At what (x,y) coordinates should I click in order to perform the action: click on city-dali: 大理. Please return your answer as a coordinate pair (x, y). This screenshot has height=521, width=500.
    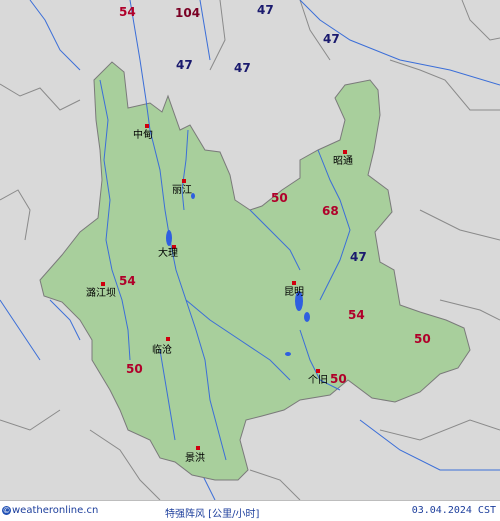
    Looking at the image, I should click on (168, 252).